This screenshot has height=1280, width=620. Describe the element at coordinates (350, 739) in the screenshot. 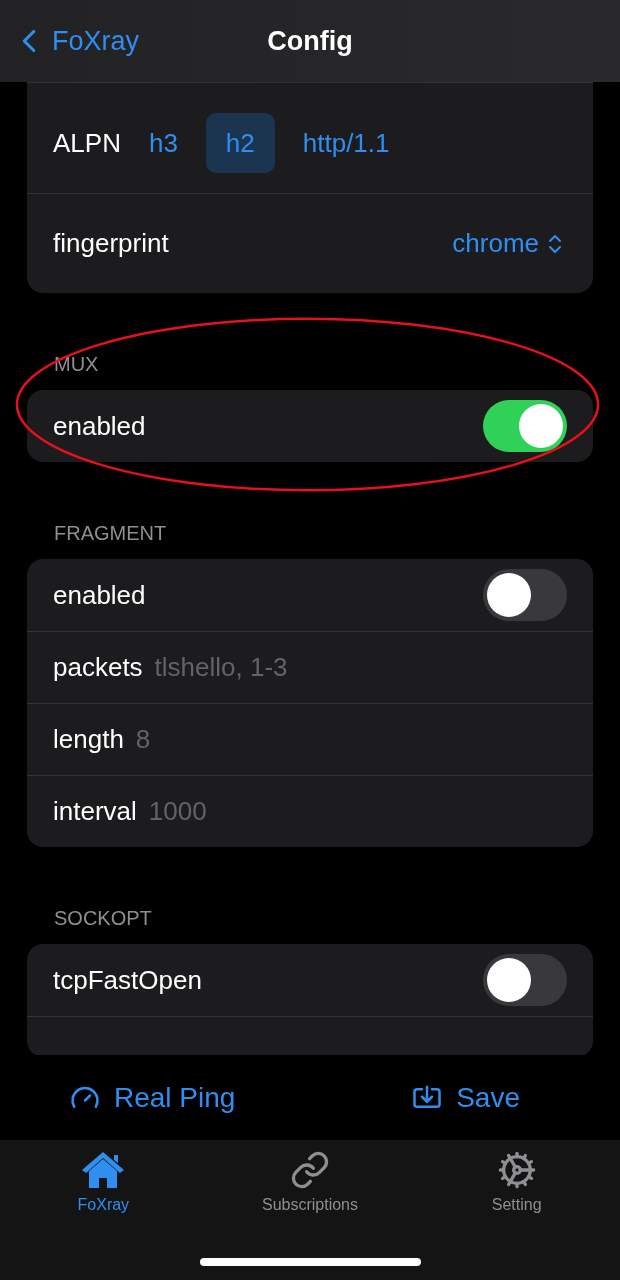

I see `input-field: 8` at that location.